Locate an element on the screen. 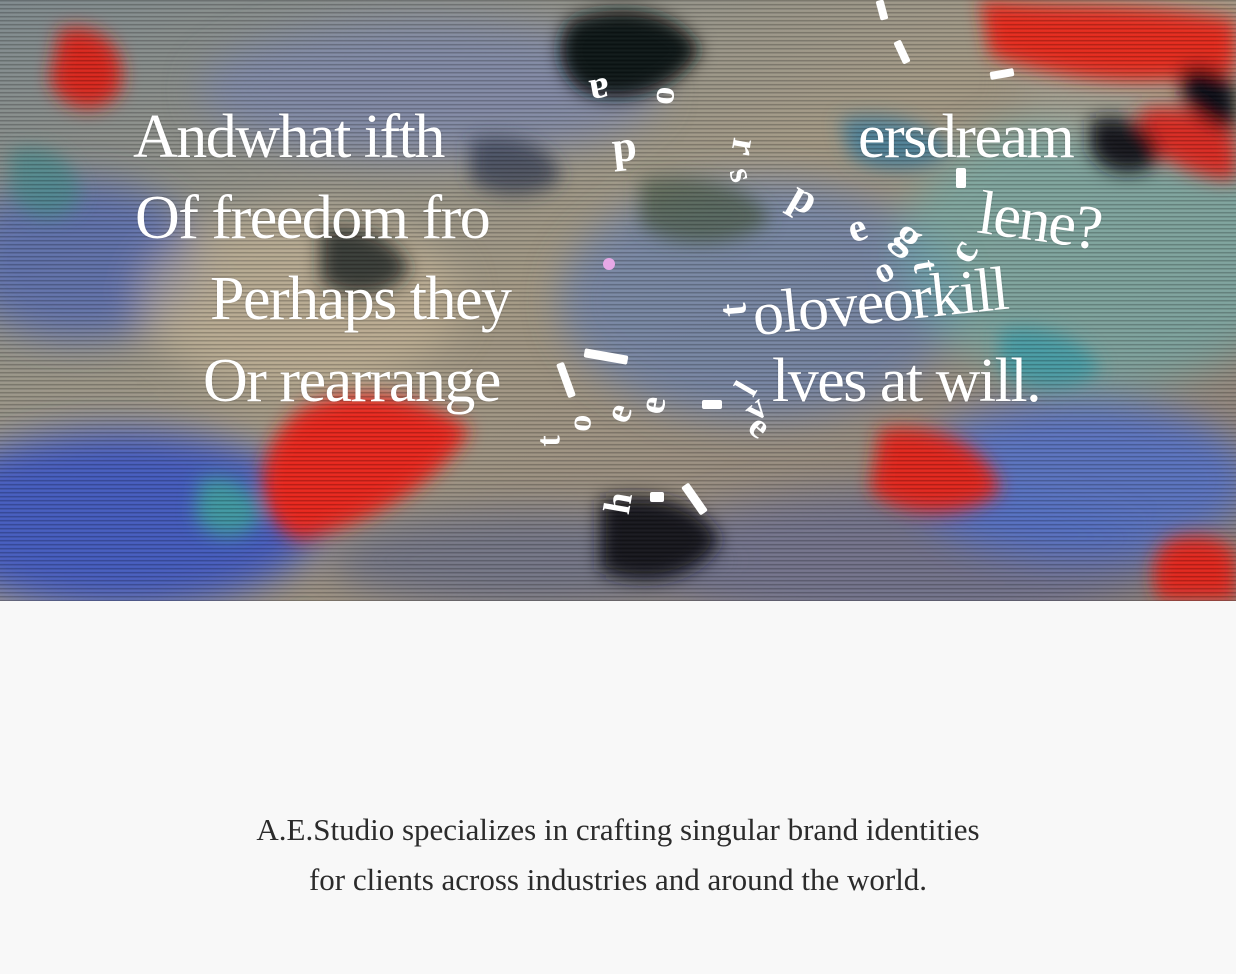 Image resolution: width=1236 pixels, height=974 pixels. poem-line-3: Perhaps they is located at coordinates (361, 299).